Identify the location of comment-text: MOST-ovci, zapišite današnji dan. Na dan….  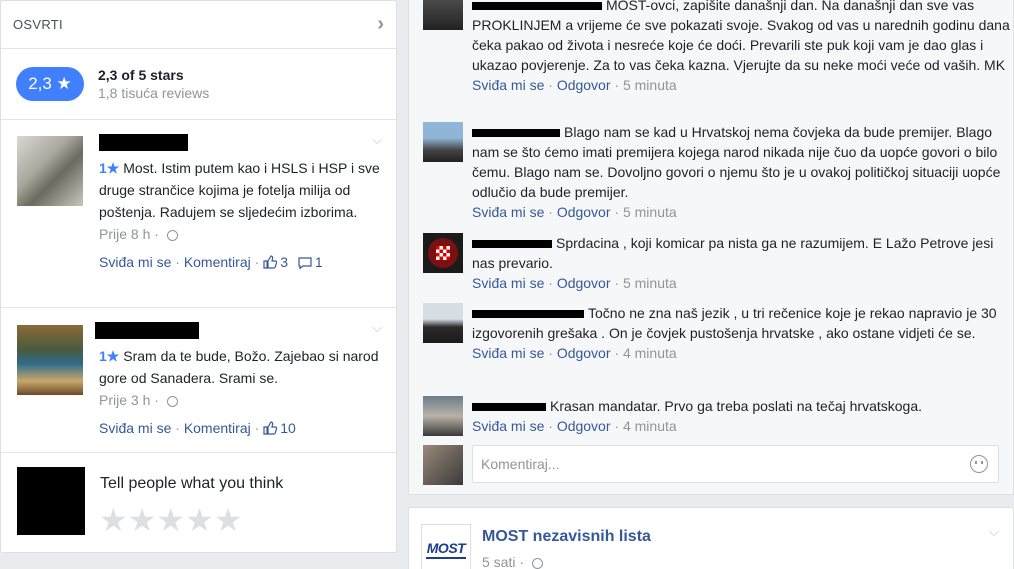
(741, 36).